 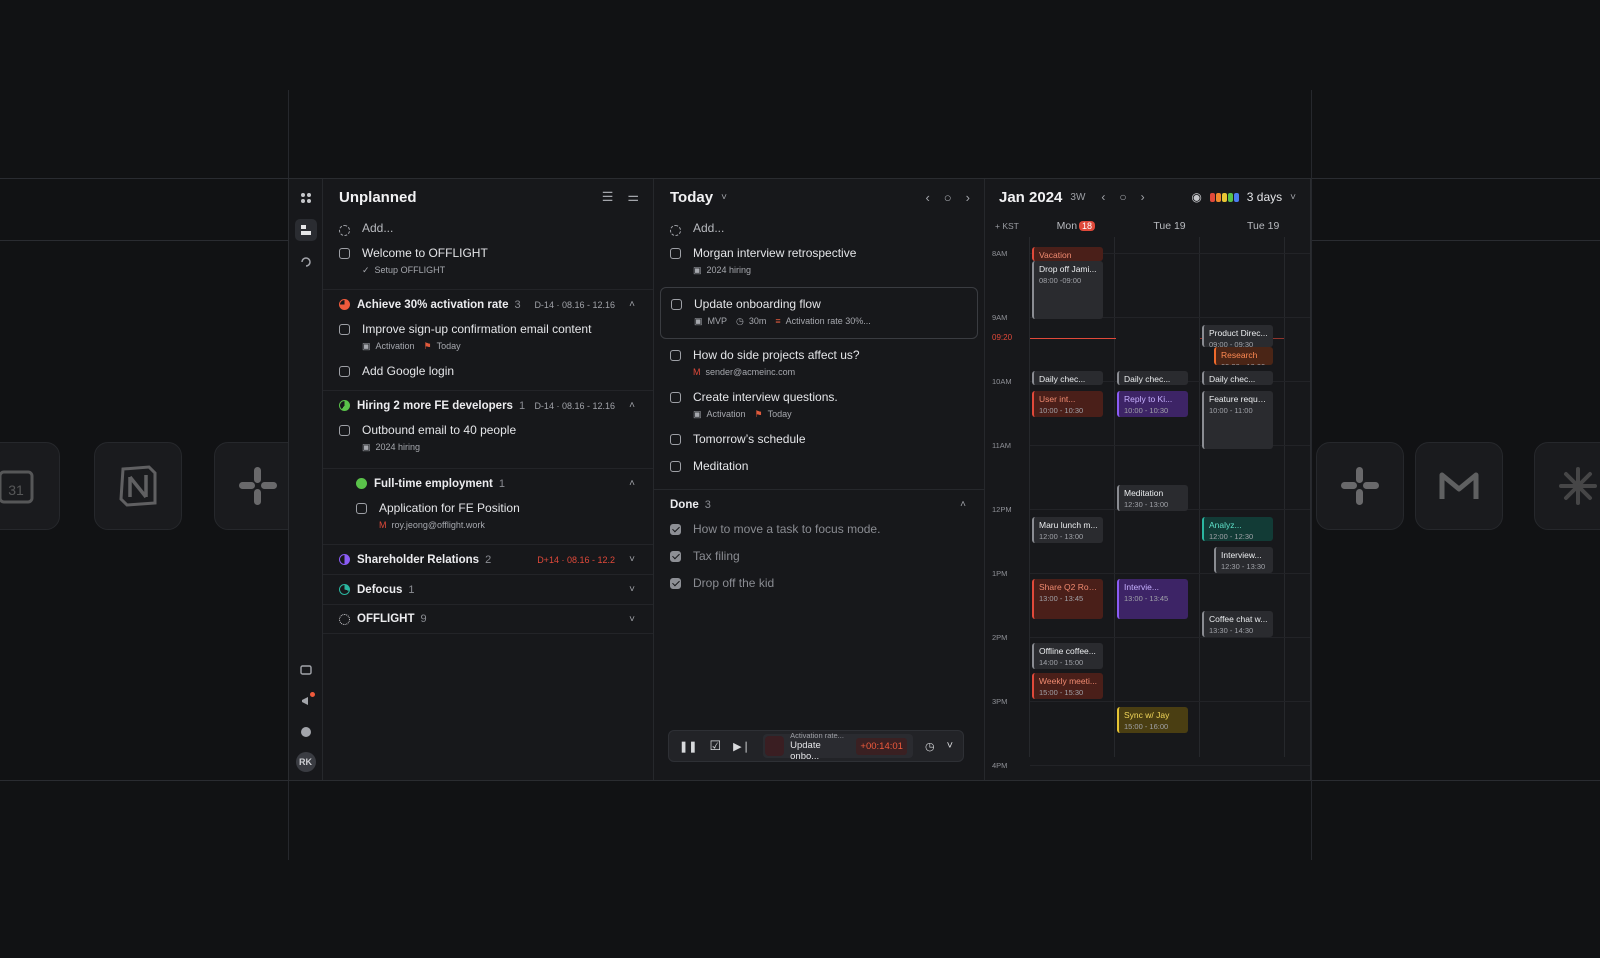 What do you see at coordinates (1264, 197) in the screenshot?
I see `view-select: 3 days` at bounding box center [1264, 197].